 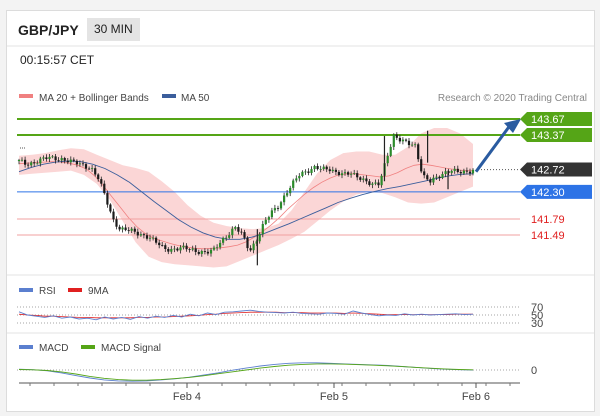 What do you see at coordinates (476, 397) in the screenshot?
I see `x-tick-label-2: Feb 6` at bounding box center [476, 397].